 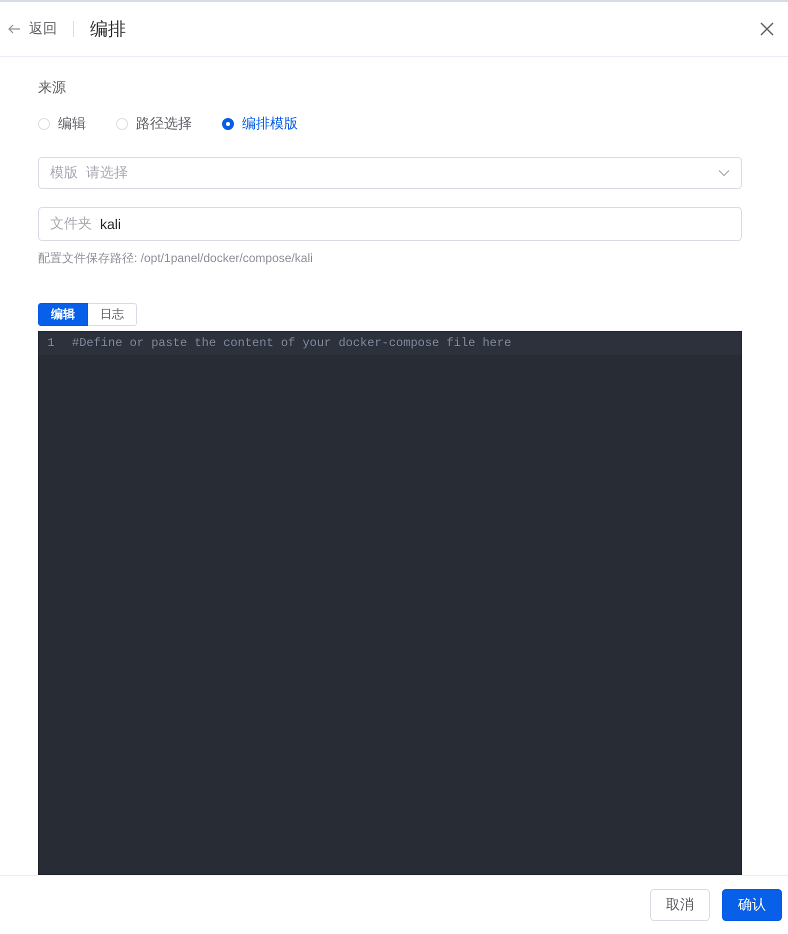 What do you see at coordinates (32, 29) in the screenshot?
I see `back-button: 返回` at bounding box center [32, 29].